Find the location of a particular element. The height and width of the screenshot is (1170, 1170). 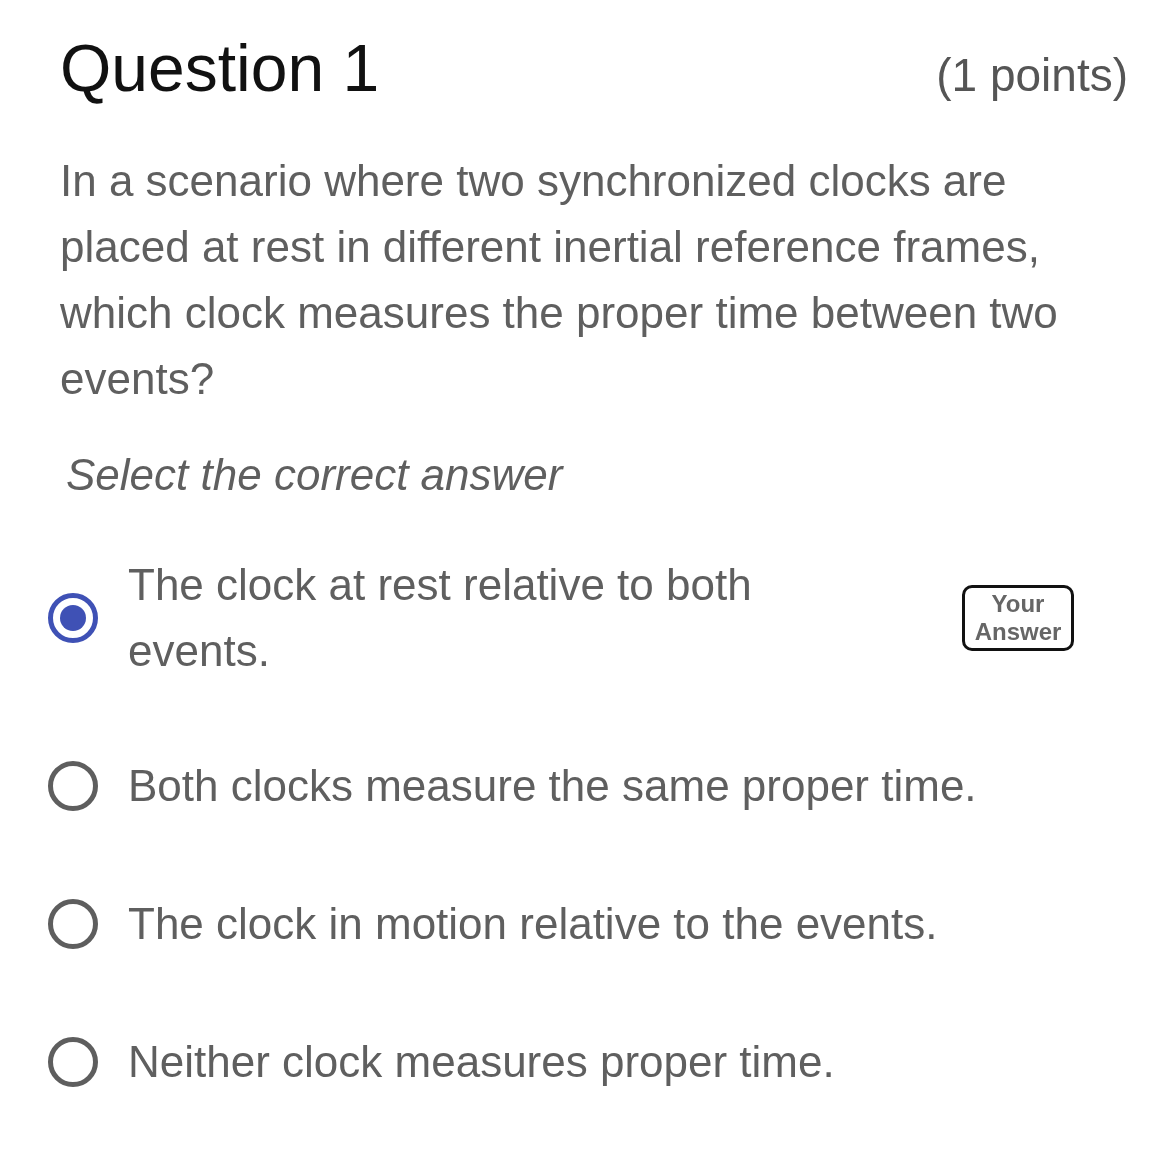

instruction-text: Select the correct answer is located at coordinates (315, 475).